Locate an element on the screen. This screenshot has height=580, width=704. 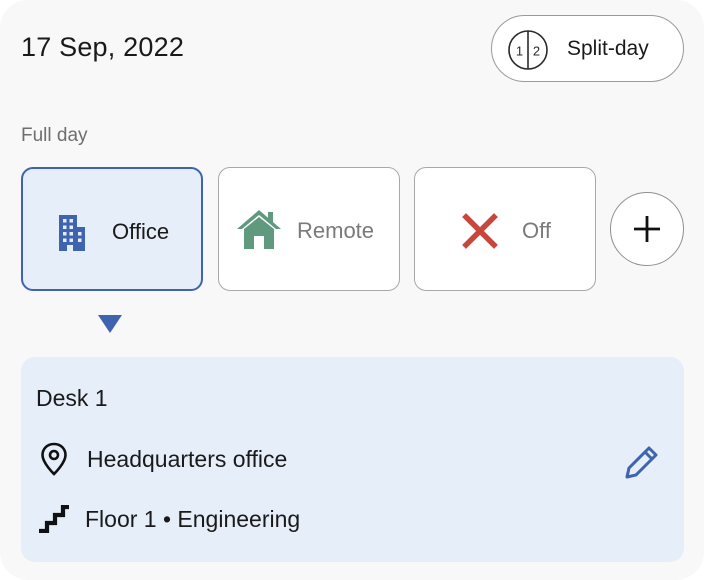
option-remote: Remote is located at coordinates (309, 229).